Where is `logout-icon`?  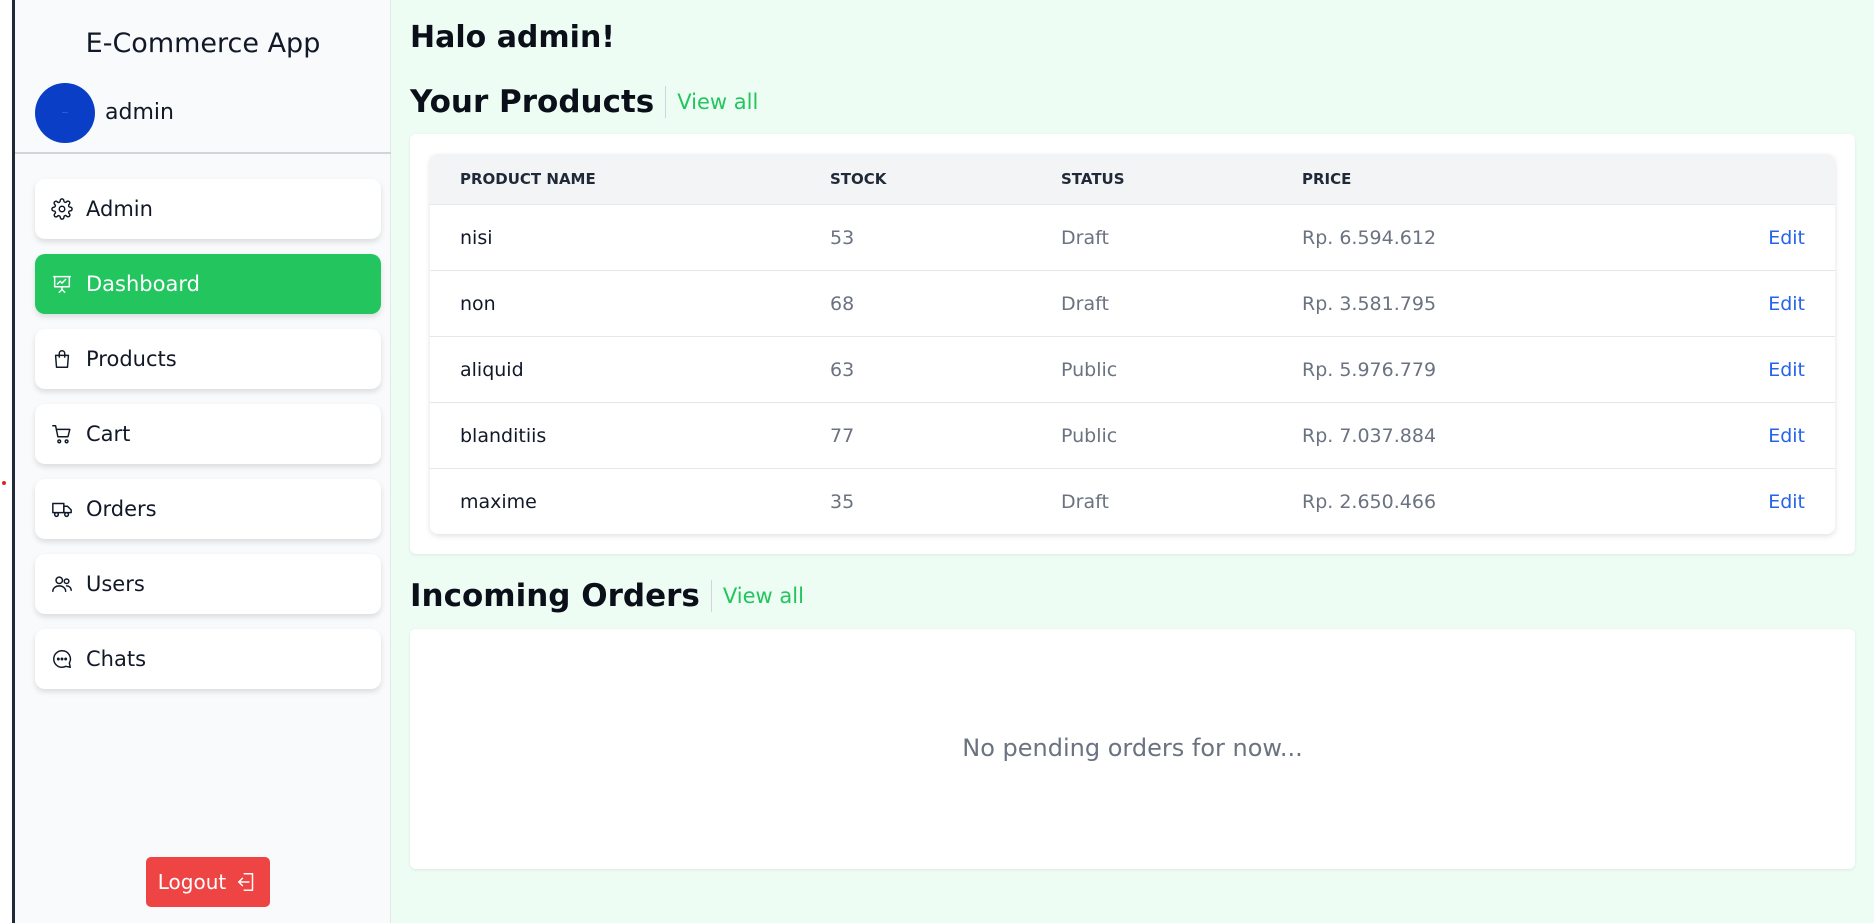
logout-icon is located at coordinates (247, 882).